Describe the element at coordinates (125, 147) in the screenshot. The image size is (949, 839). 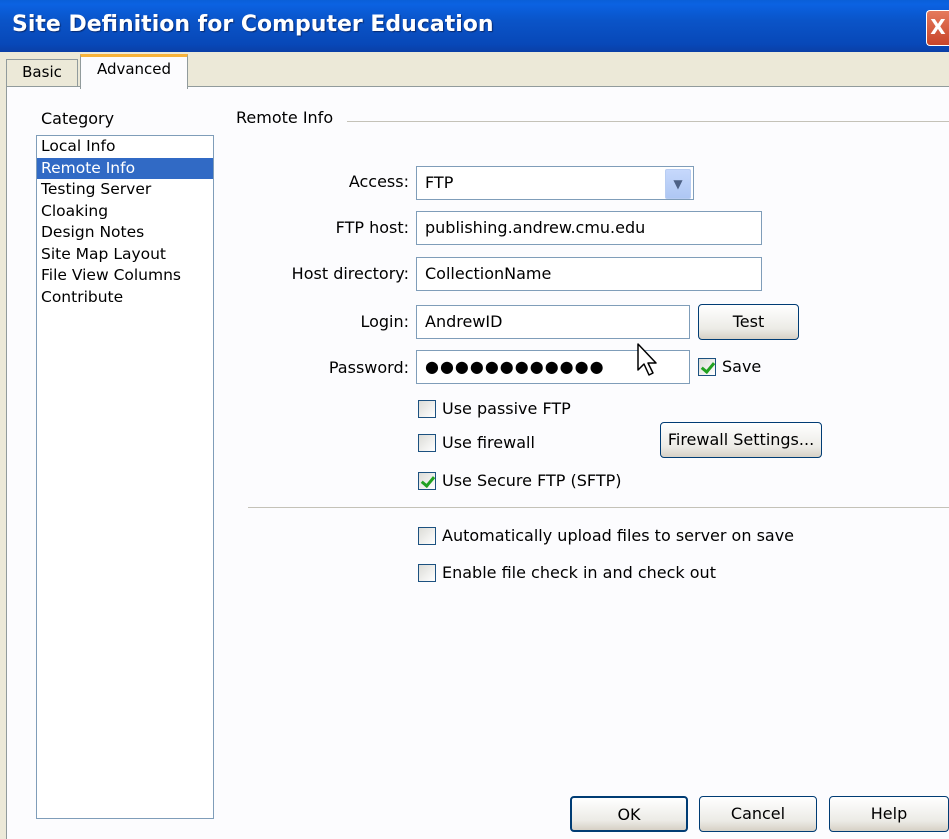
I see `category-item-local-info: Local Info` at that location.